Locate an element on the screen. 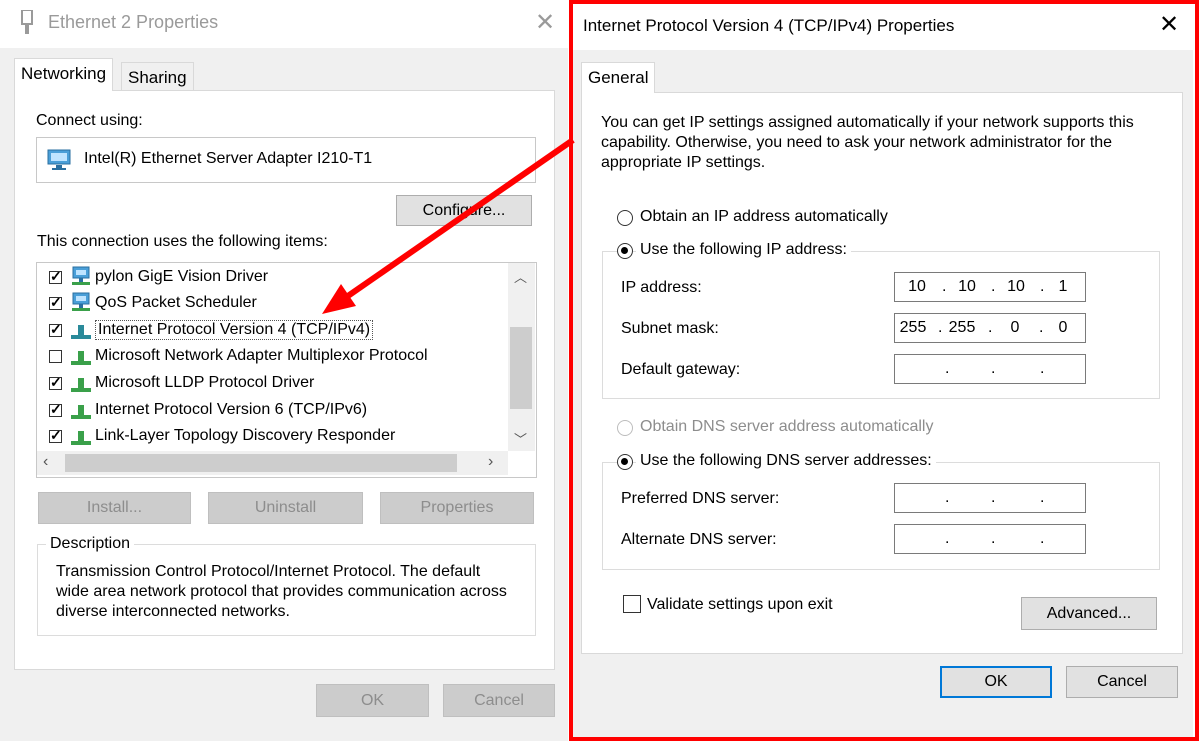 The height and width of the screenshot is (741, 1200). tab-general: General is located at coordinates (618, 77).